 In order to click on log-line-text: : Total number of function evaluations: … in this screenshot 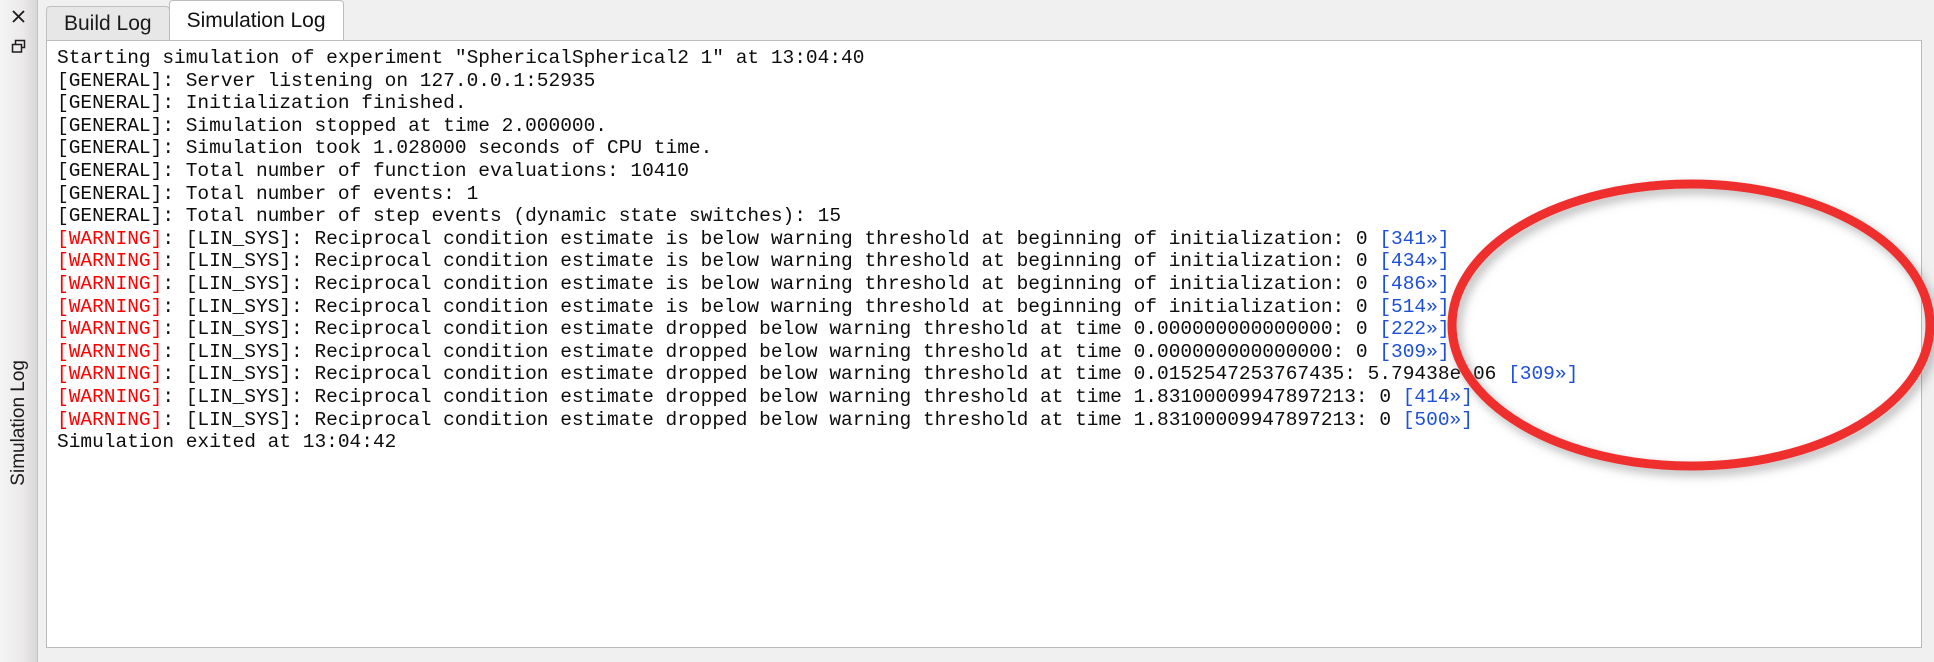, I will do `click(425, 170)`.